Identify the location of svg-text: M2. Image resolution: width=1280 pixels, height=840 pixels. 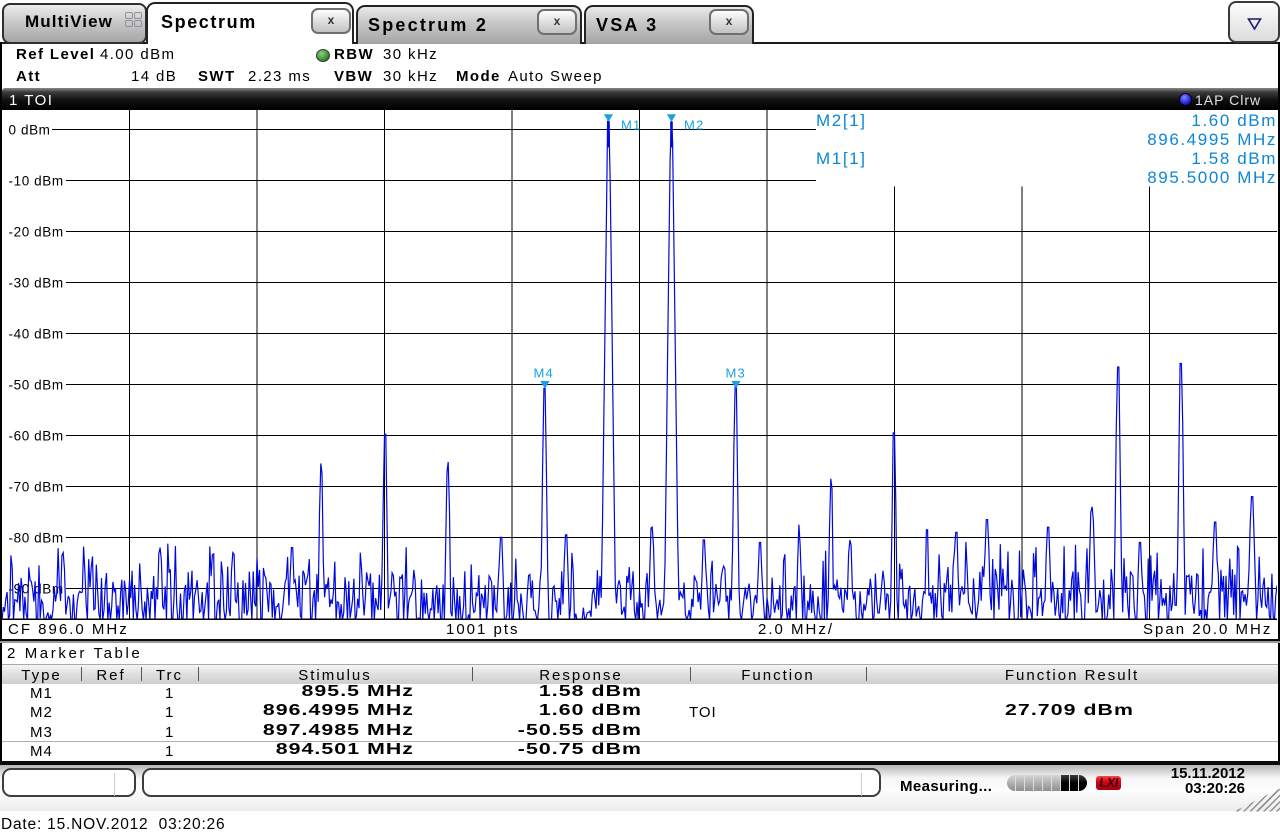
(694, 125).